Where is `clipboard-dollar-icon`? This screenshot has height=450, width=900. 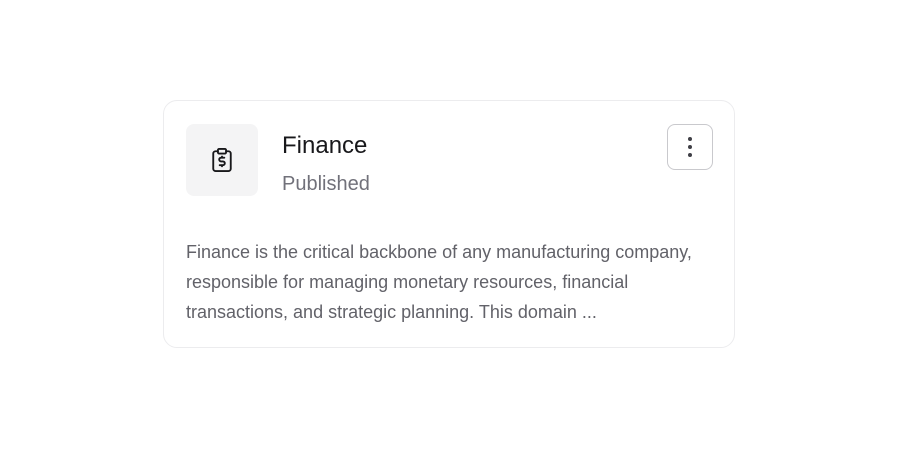 clipboard-dollar-icon is located at coordinates (222, 160).